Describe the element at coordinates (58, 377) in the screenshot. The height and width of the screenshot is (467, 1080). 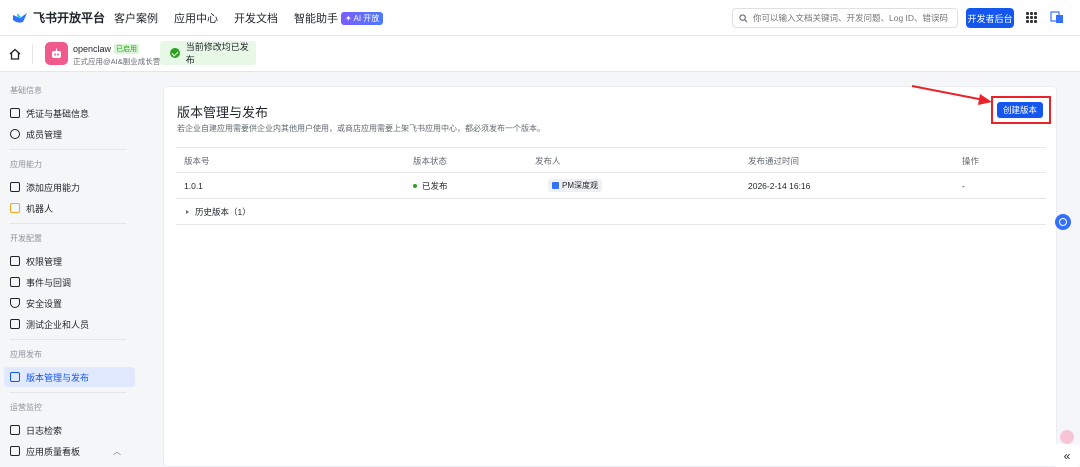
I see `sidebar-item-label: 版本管理与发布` at that location.